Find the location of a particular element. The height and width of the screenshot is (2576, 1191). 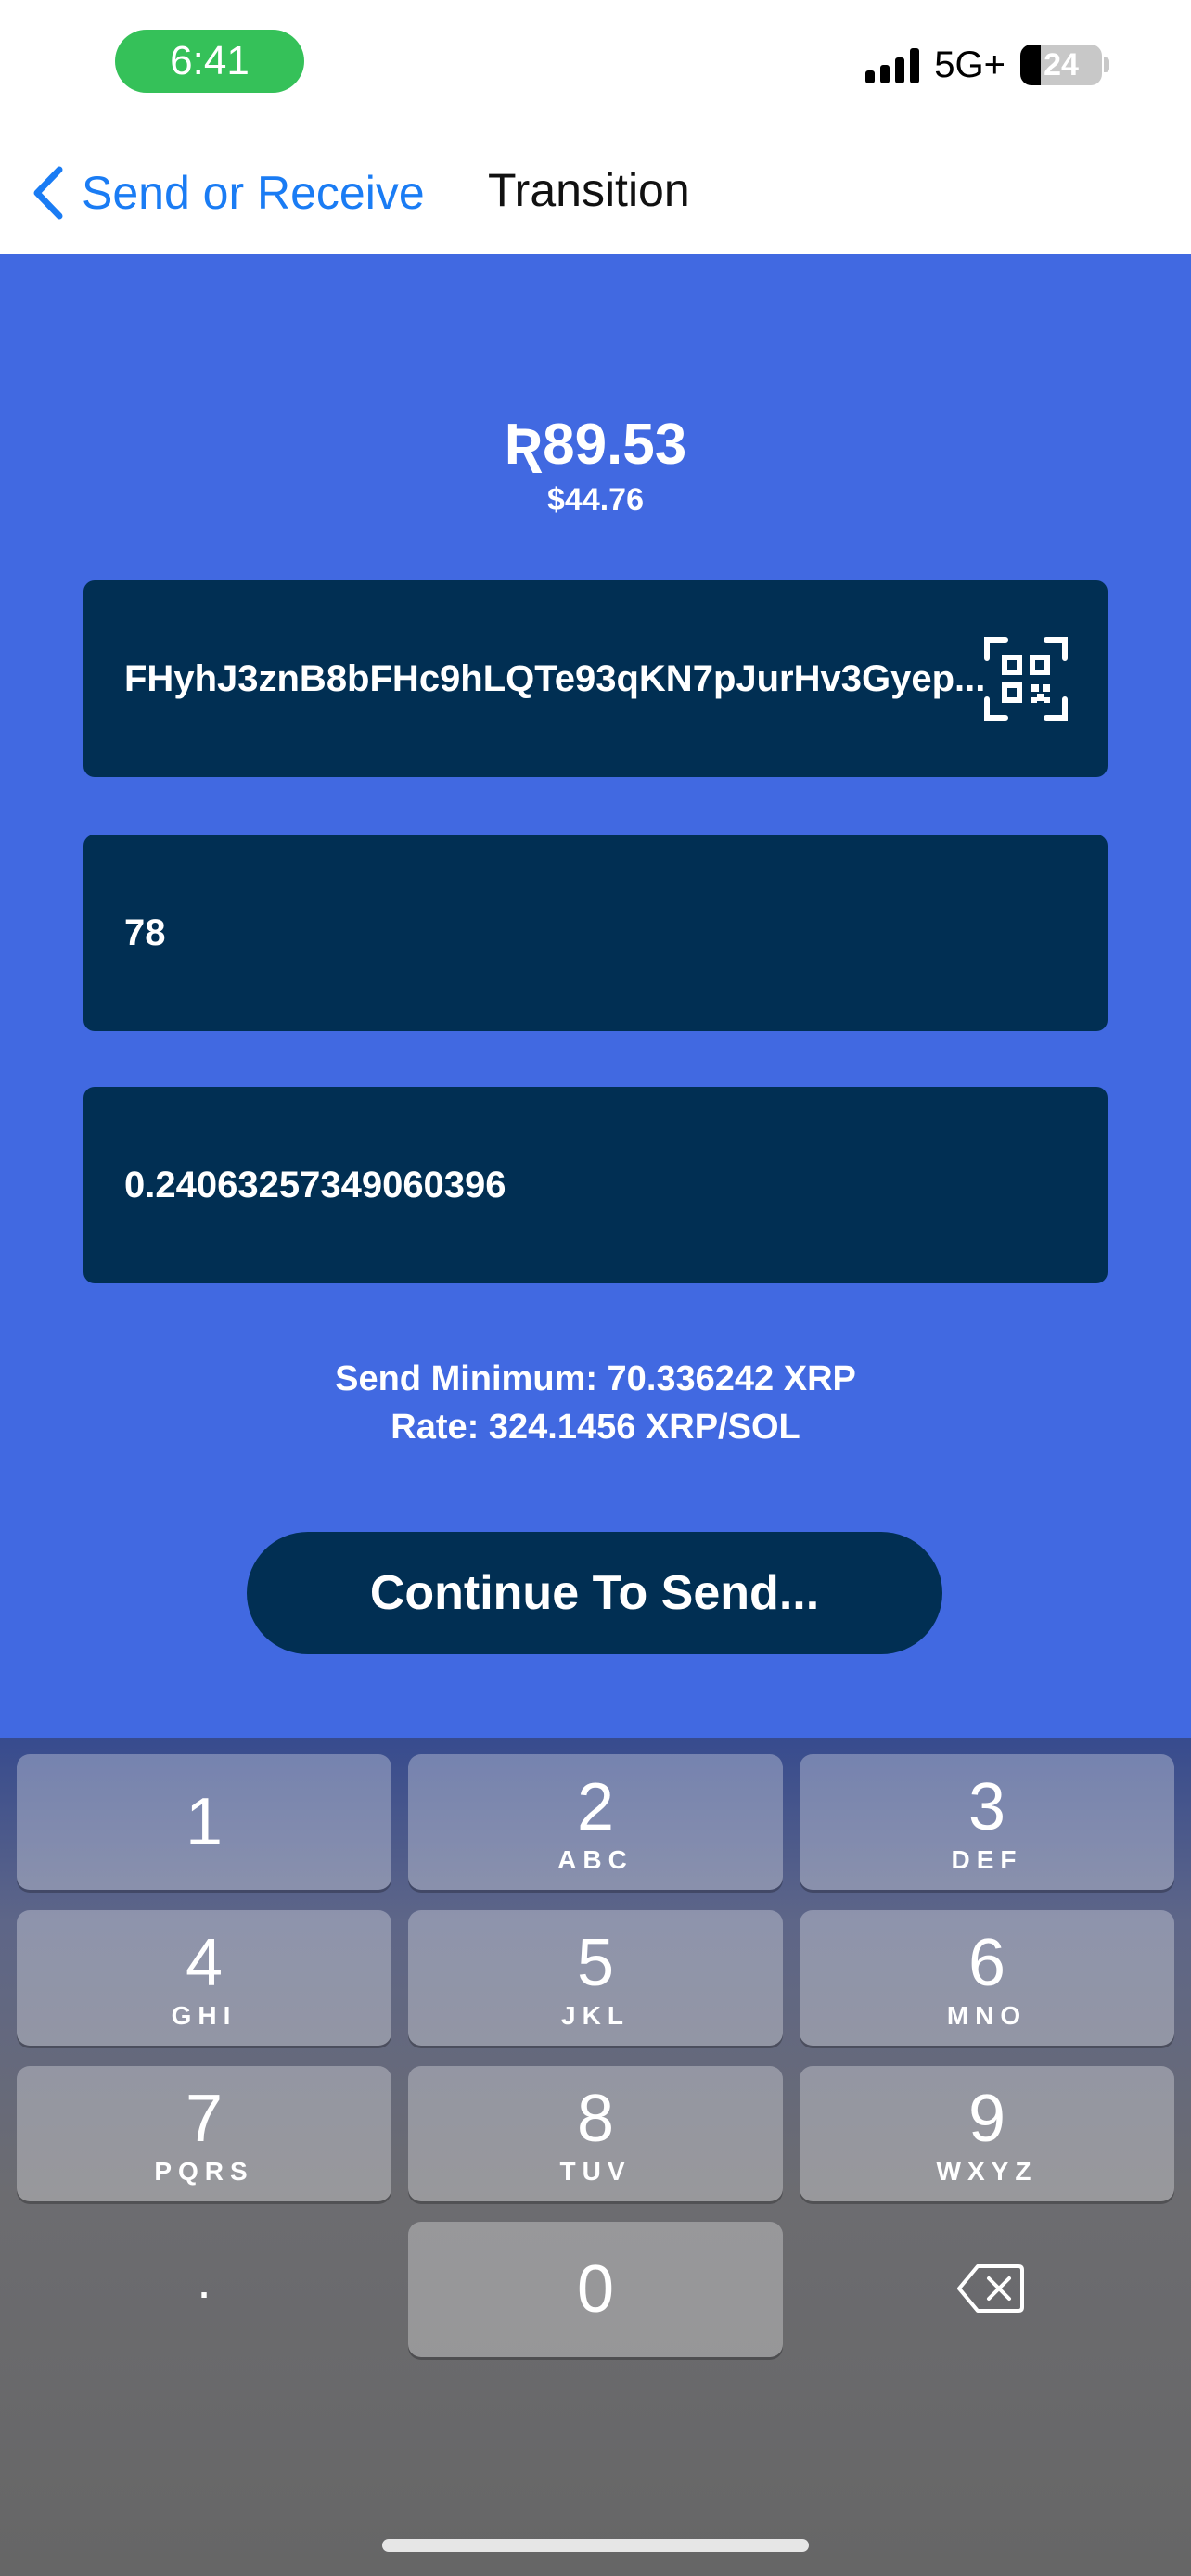

key-5: 5 JKL is located at coordinates (595, 1978).